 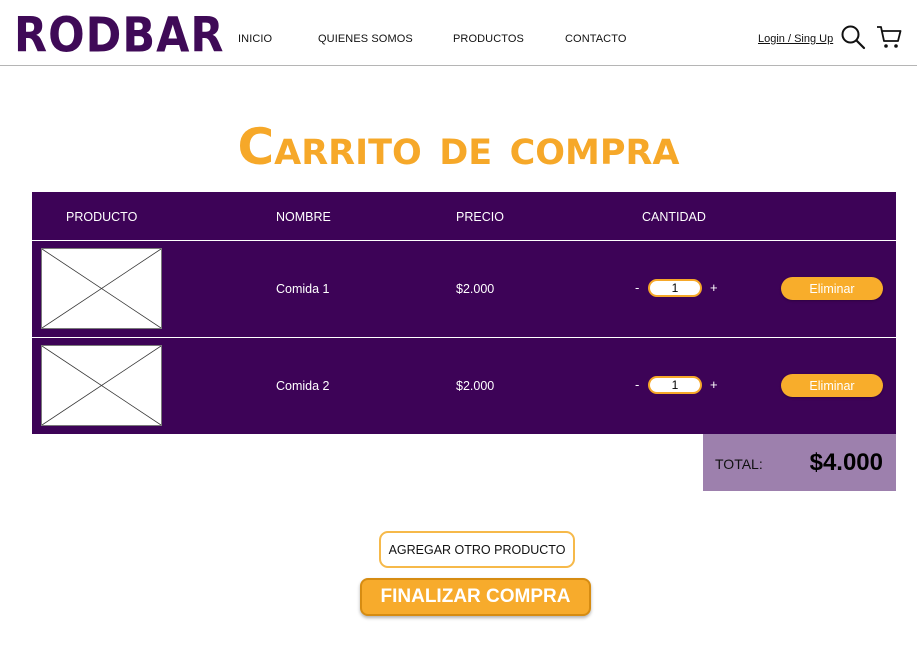 What do you see at coordinates (303, 289) in the screenshot?
I see `product-name: Comida 1` at bounding box center [303, 289].